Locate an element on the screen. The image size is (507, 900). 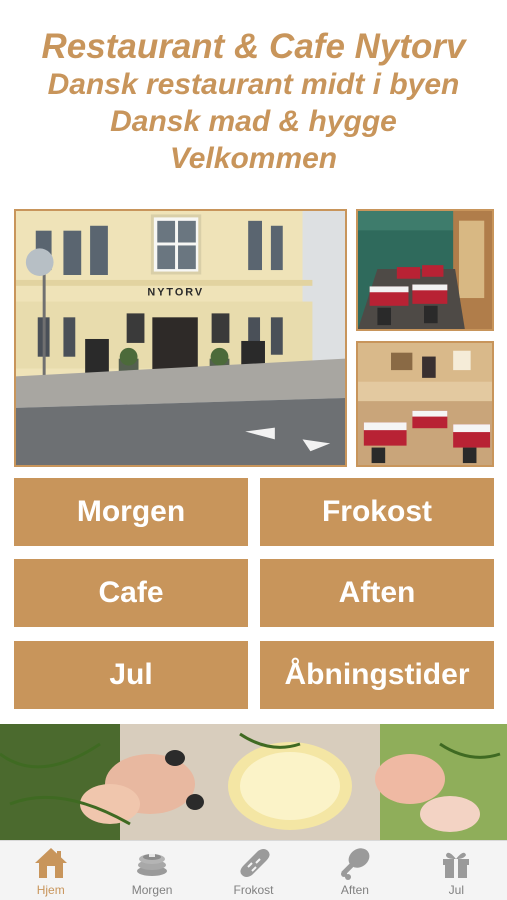
pancakes-icon is located at coordinates (152, 865).